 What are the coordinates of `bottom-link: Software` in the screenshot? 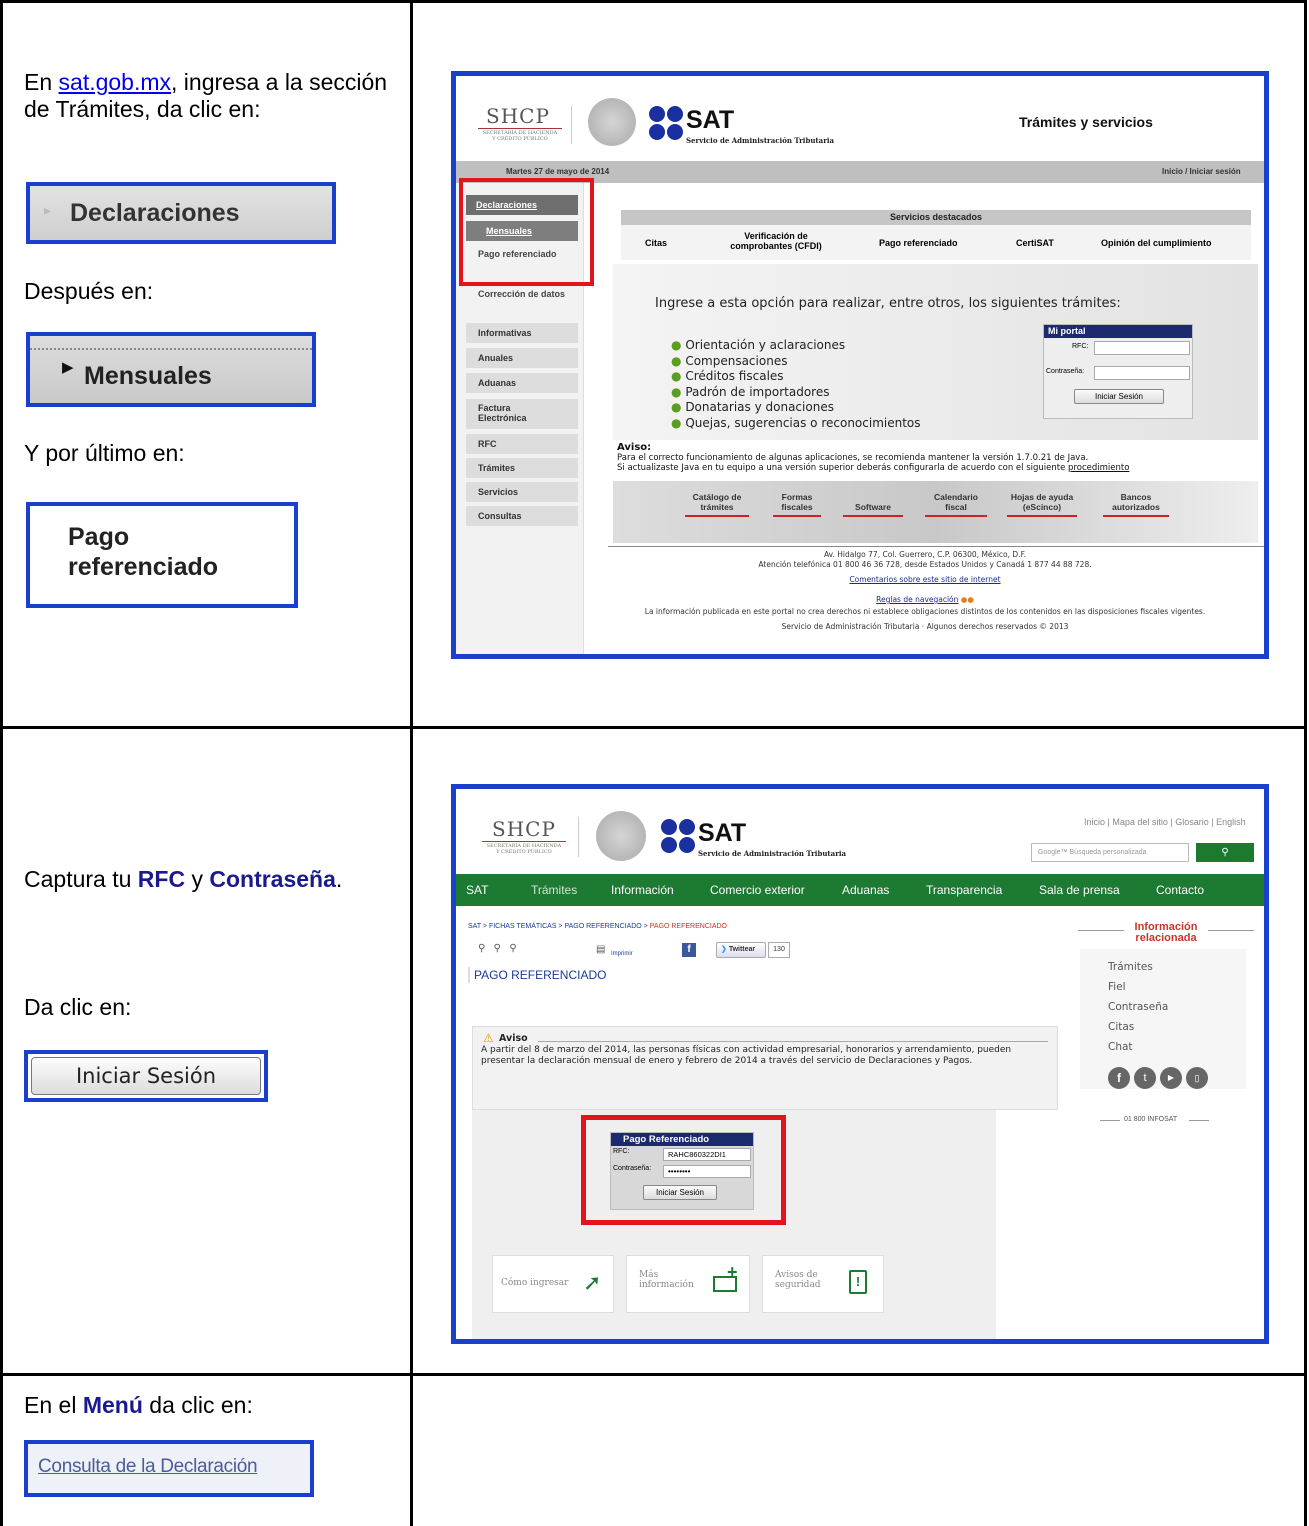 It's located at (873, 509).